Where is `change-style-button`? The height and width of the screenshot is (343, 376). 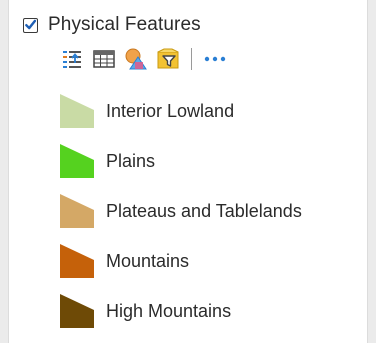 change-style-button is located at coordinates (136, 59).